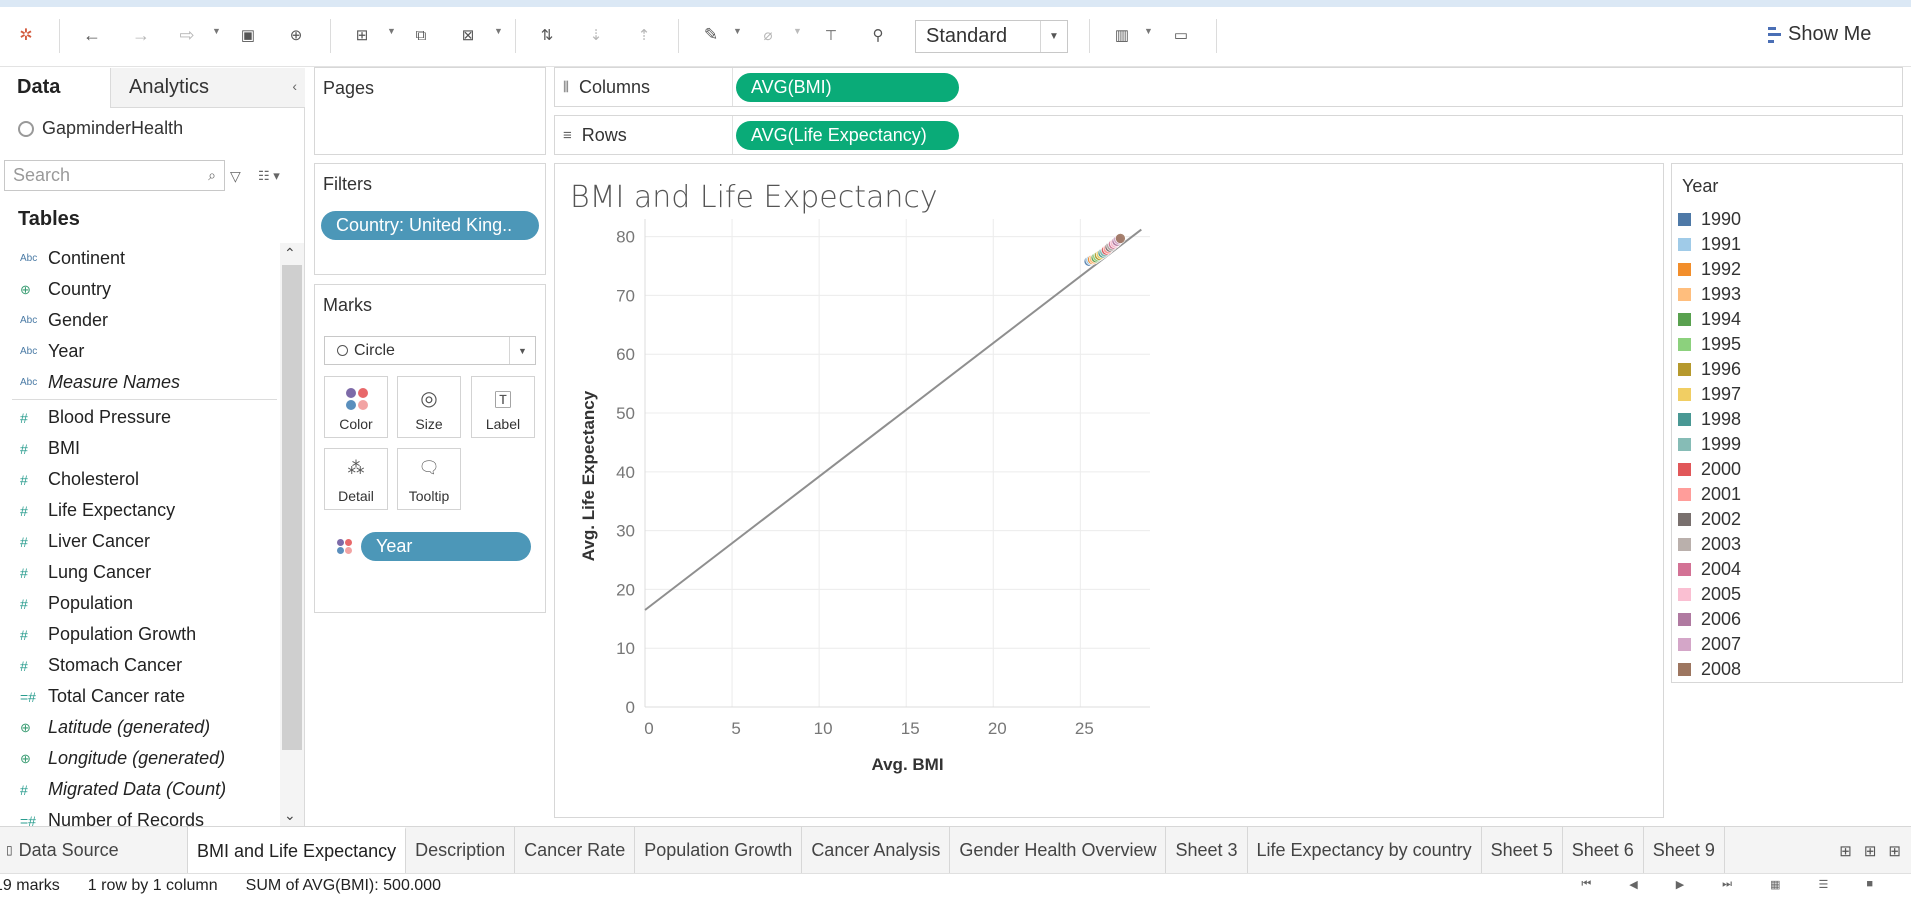 The height and width of the screenshot is (897, 1911). Describe the element at coordinates (140, 351) in the screenshot. I see `field-year: Abc Year` at that location.